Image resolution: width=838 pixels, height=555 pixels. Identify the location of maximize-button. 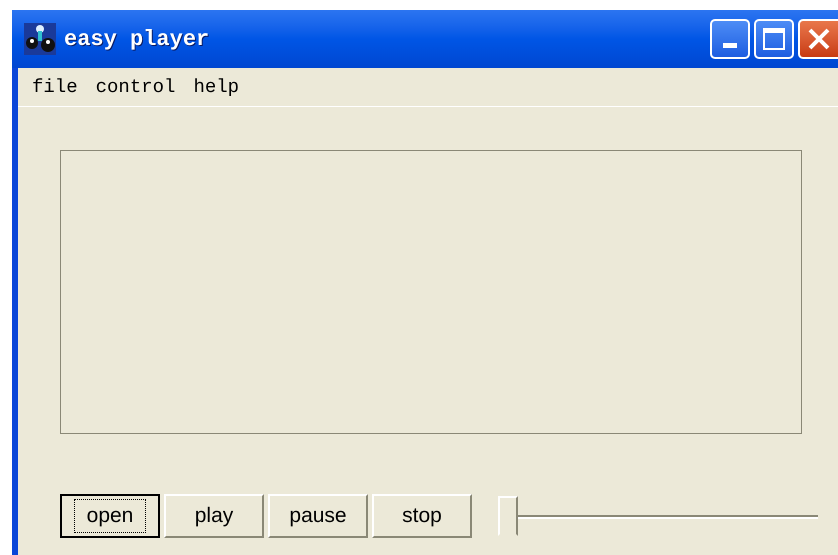
(774, 39).